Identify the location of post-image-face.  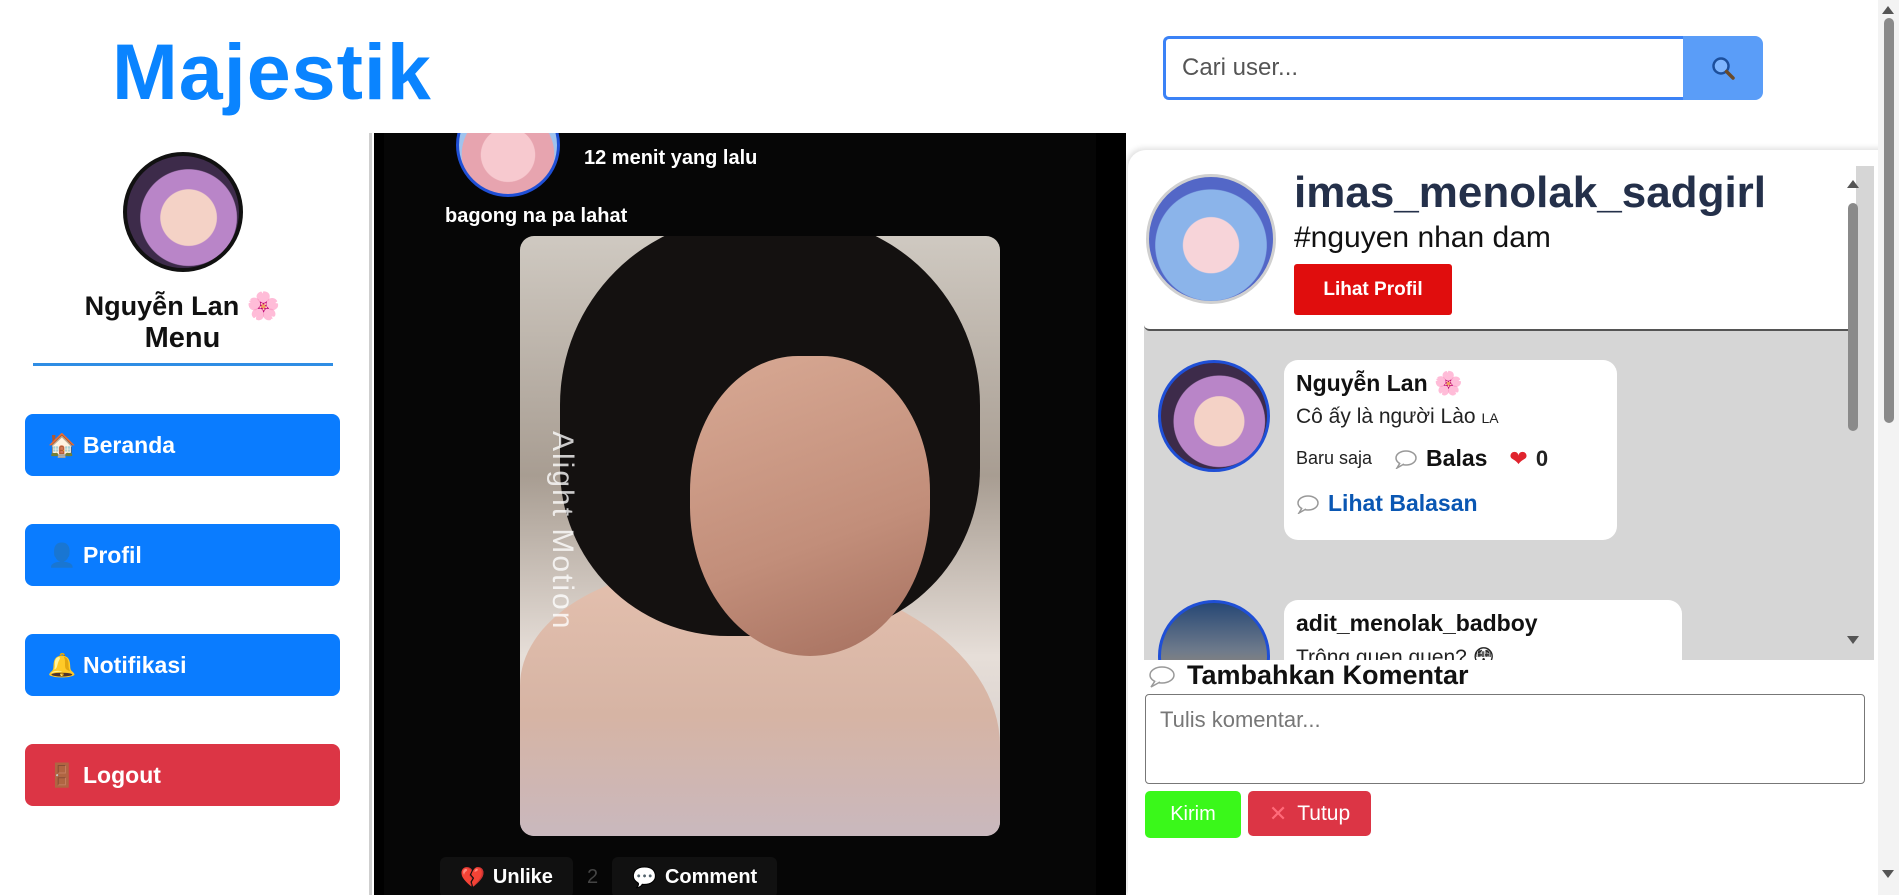
(810, 506).